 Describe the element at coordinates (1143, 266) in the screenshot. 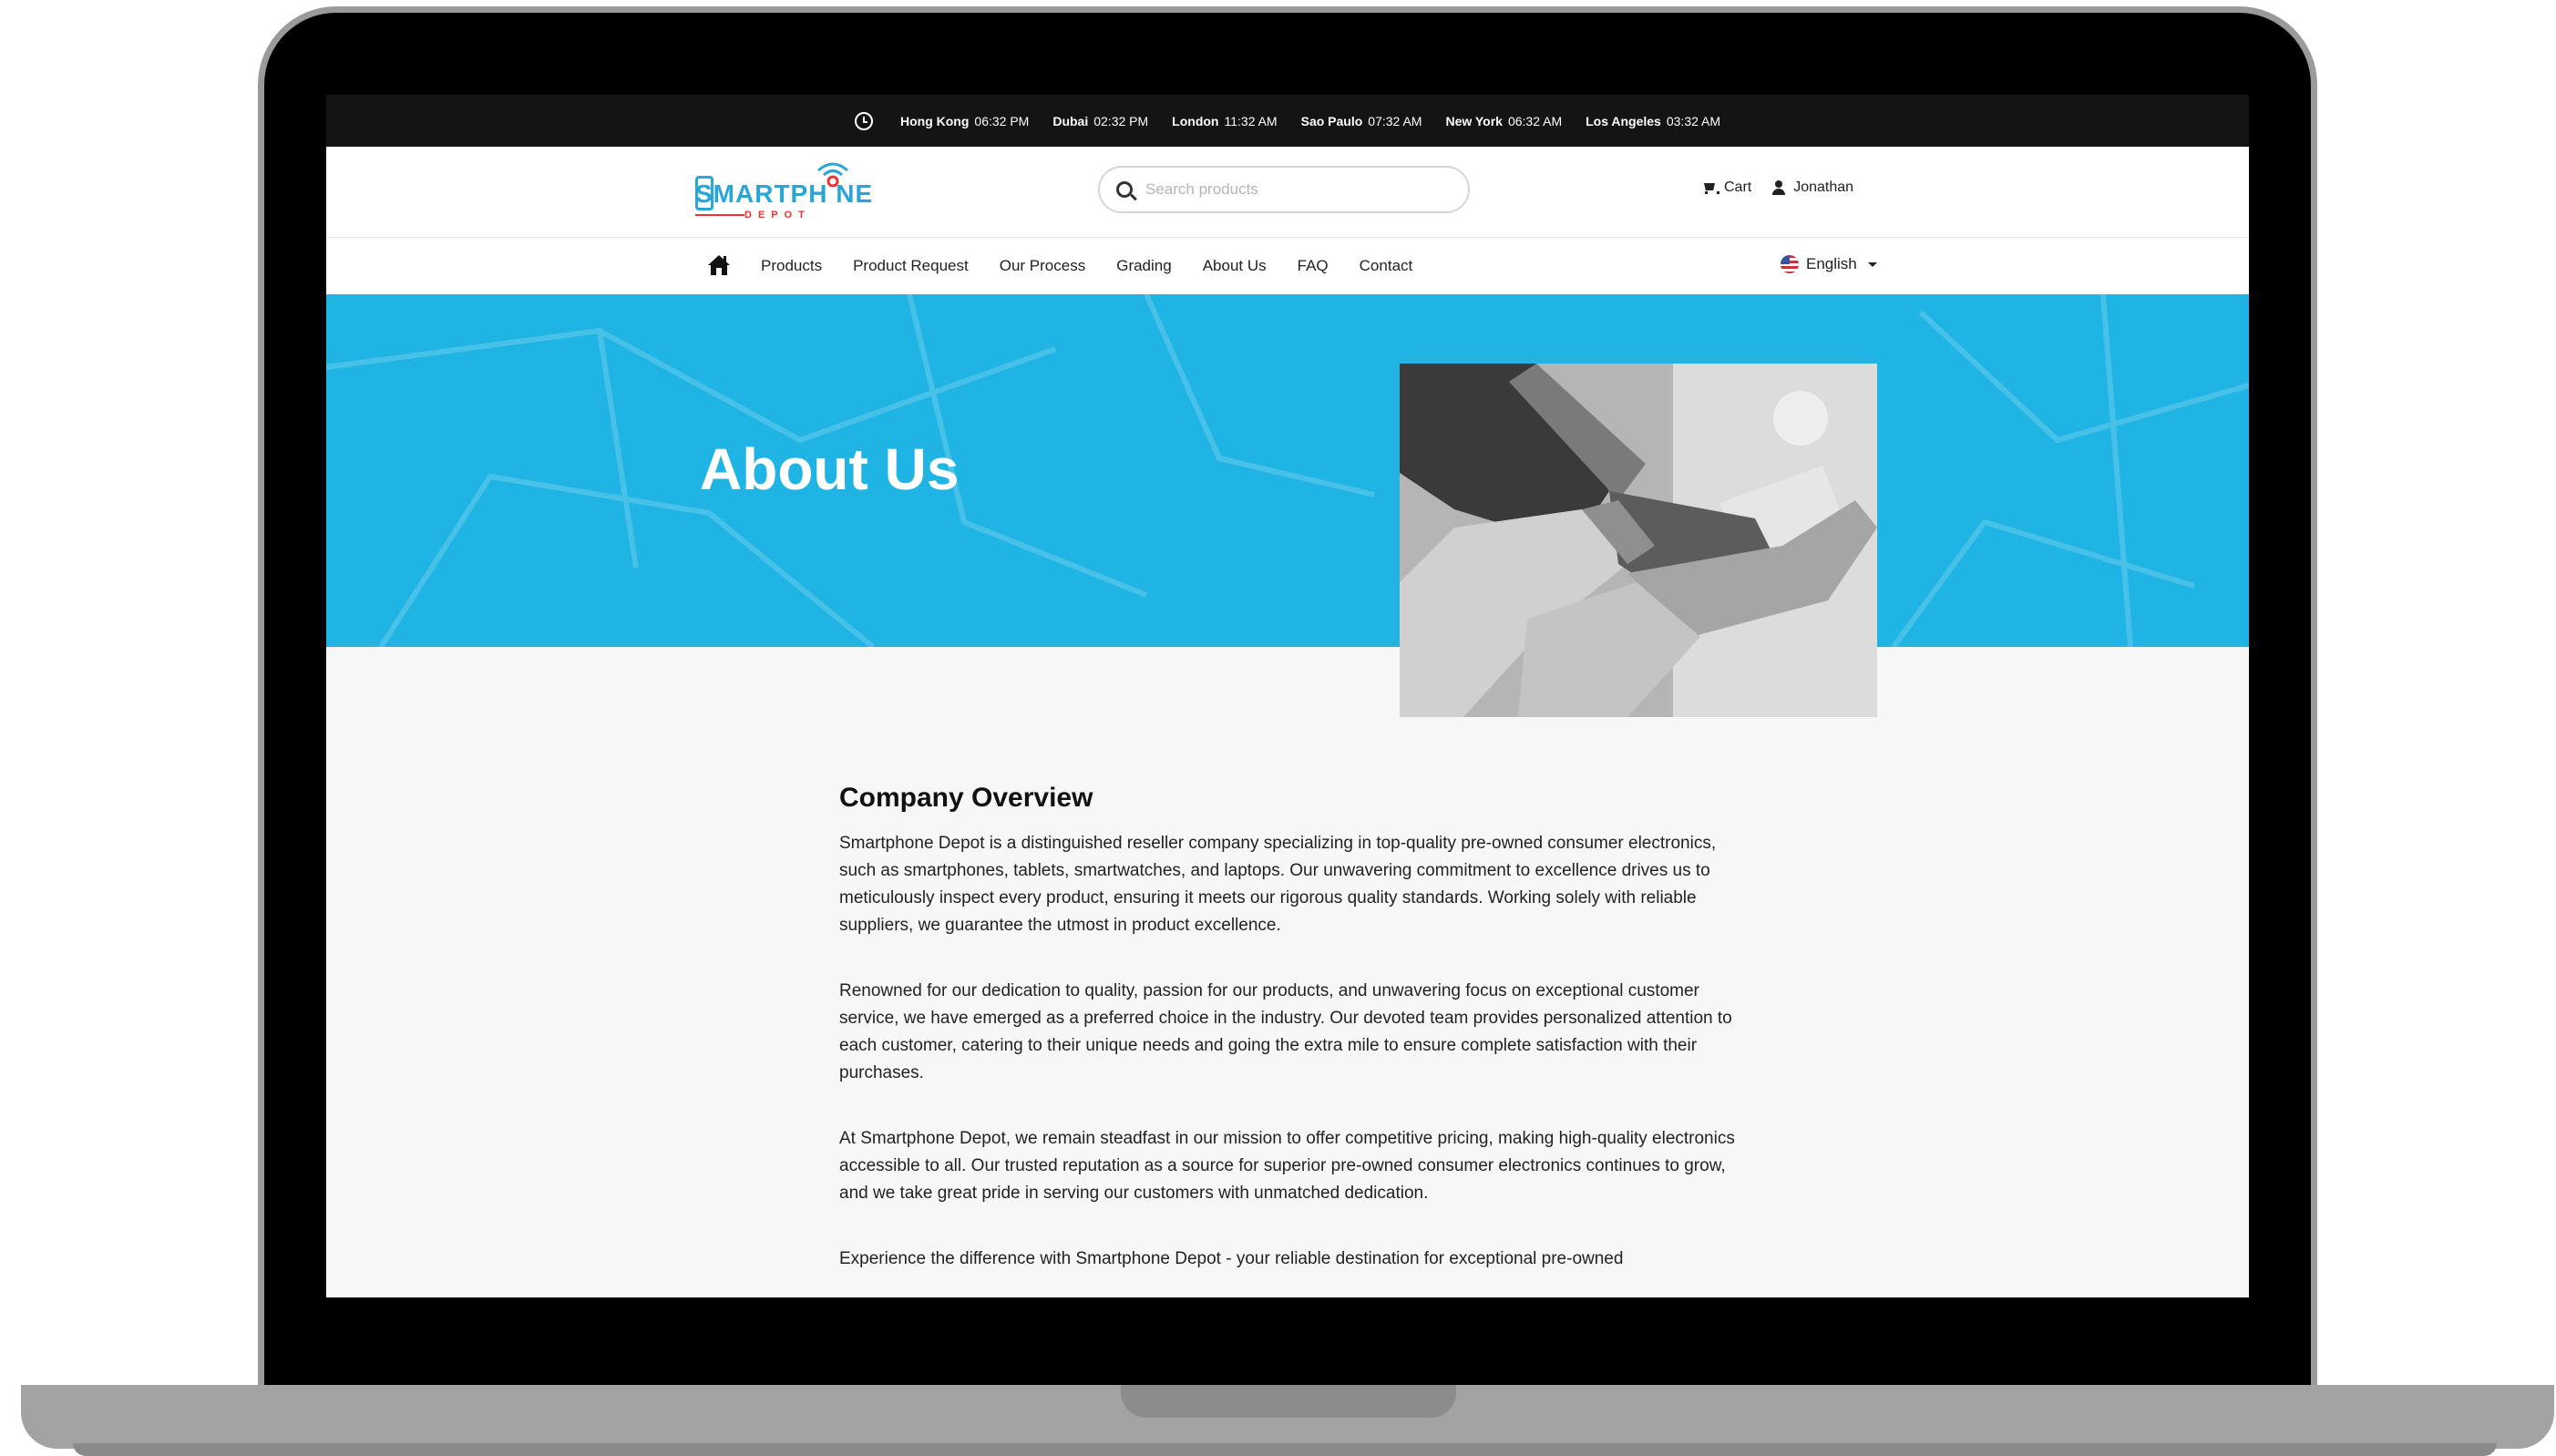

I see `nav-grading: Grading` at that location.